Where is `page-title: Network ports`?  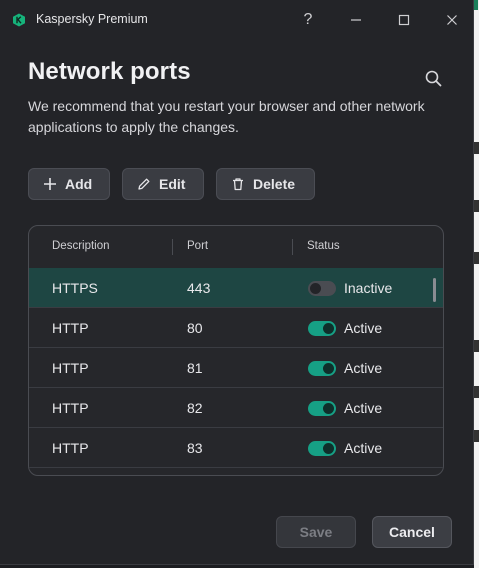
page-title: Network ports is located at coordinates (109, 71).